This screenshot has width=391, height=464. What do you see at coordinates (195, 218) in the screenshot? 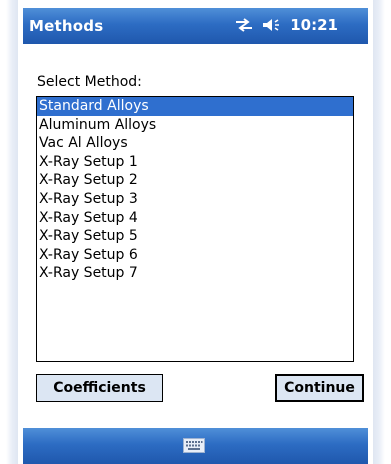
I see `list-item: X-Ray Setup 4` at bounding box center [195, 218].